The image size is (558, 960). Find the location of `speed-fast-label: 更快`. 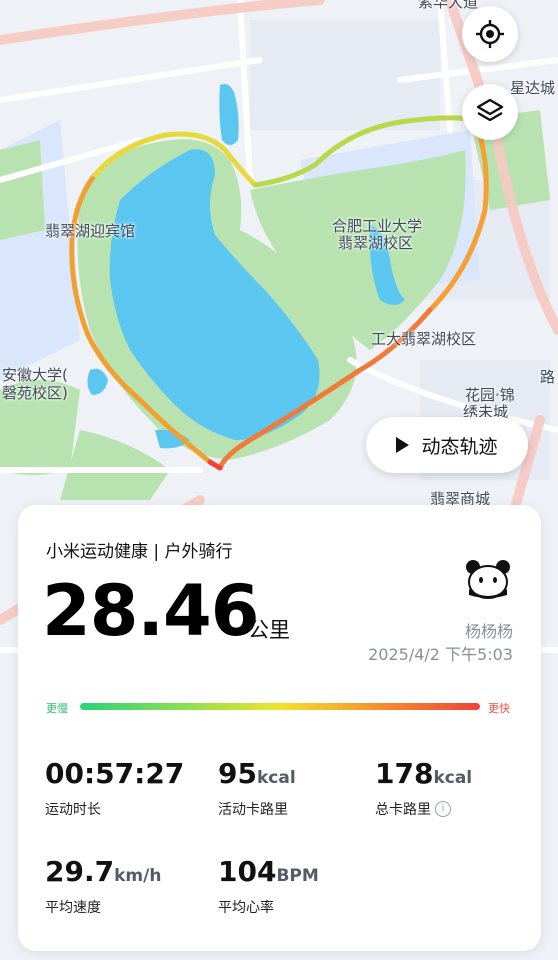

speed-fast-label: 更快 is located at coordinates (499, 708).